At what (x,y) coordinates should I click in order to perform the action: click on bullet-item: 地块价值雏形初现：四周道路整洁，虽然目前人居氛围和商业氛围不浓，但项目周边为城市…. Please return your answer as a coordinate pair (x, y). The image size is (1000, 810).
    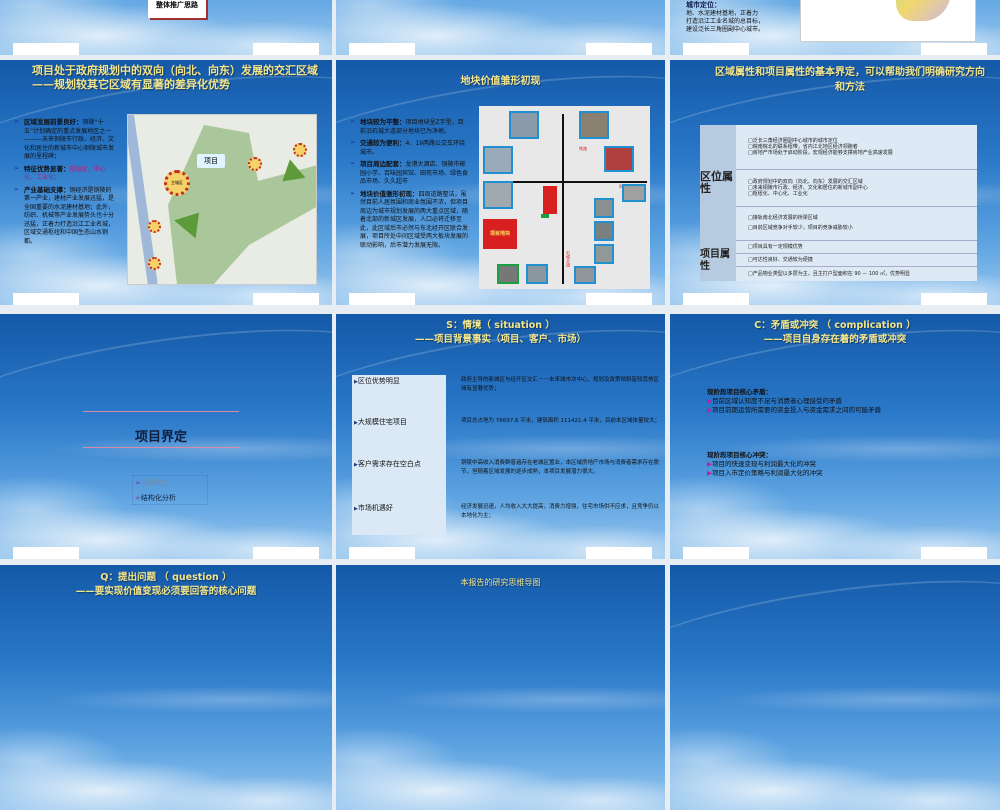
    Looking at the image, I should click on (409, 220).